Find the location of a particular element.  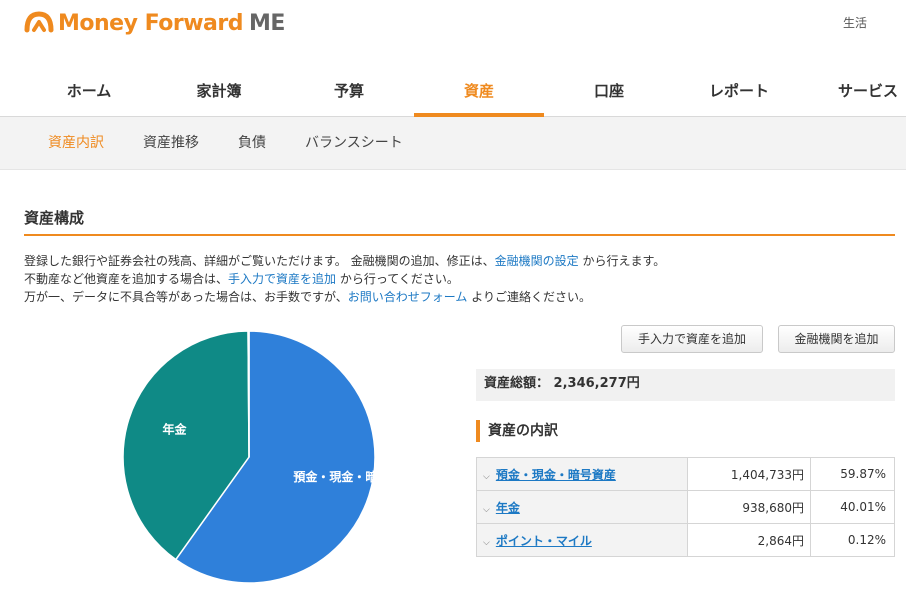

category-link: 預金・現金・暗号資産 is located at coordinates (556, 475).